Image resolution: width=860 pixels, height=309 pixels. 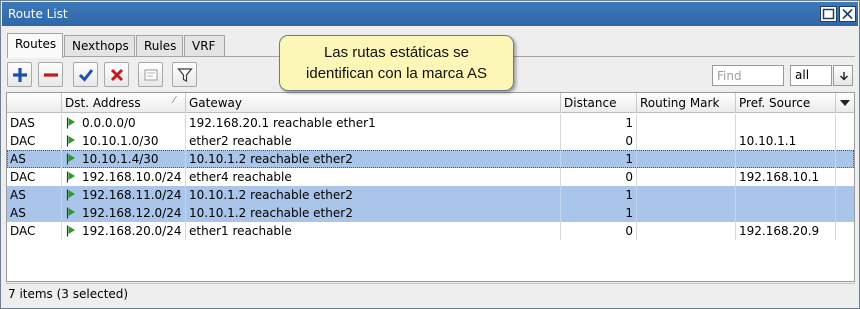 I want to click on restore-button, so click(x=828, y=14).